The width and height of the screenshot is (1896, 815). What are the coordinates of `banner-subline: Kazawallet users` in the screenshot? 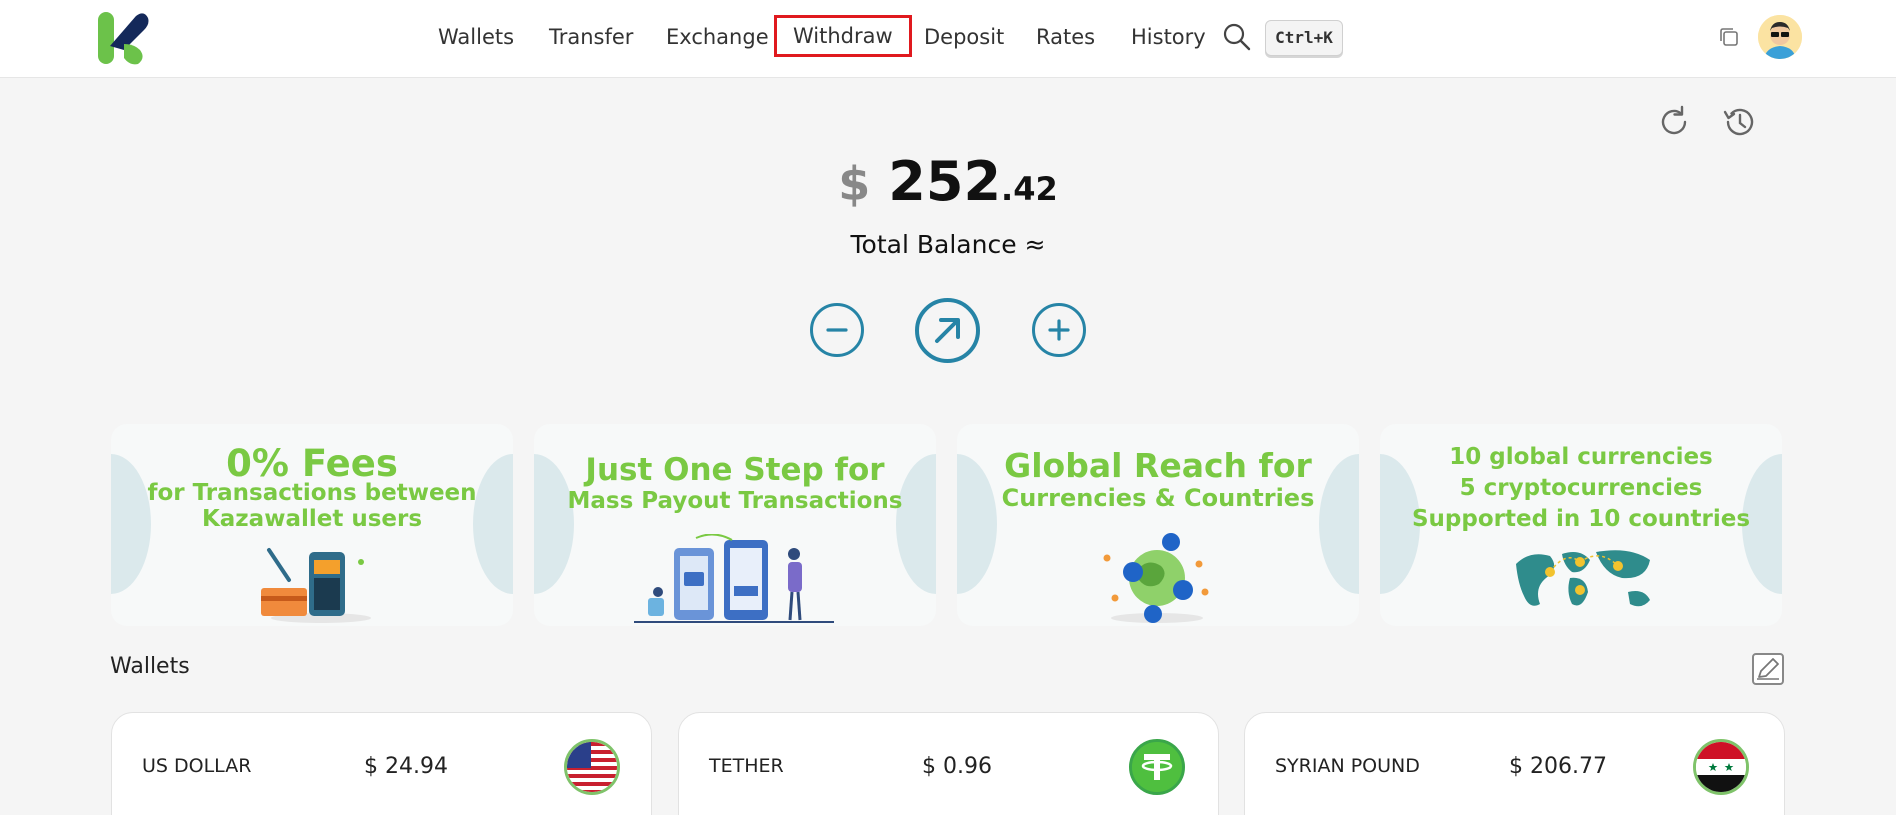 It's located at (312, 519).